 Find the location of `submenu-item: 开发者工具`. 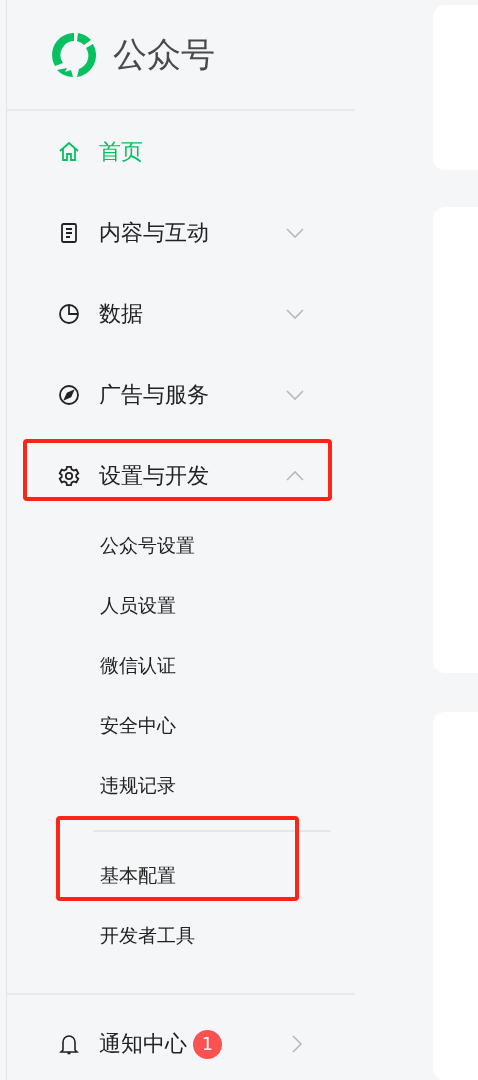

submenu-item: 开发者工具 is located at coordinates (160, 936).